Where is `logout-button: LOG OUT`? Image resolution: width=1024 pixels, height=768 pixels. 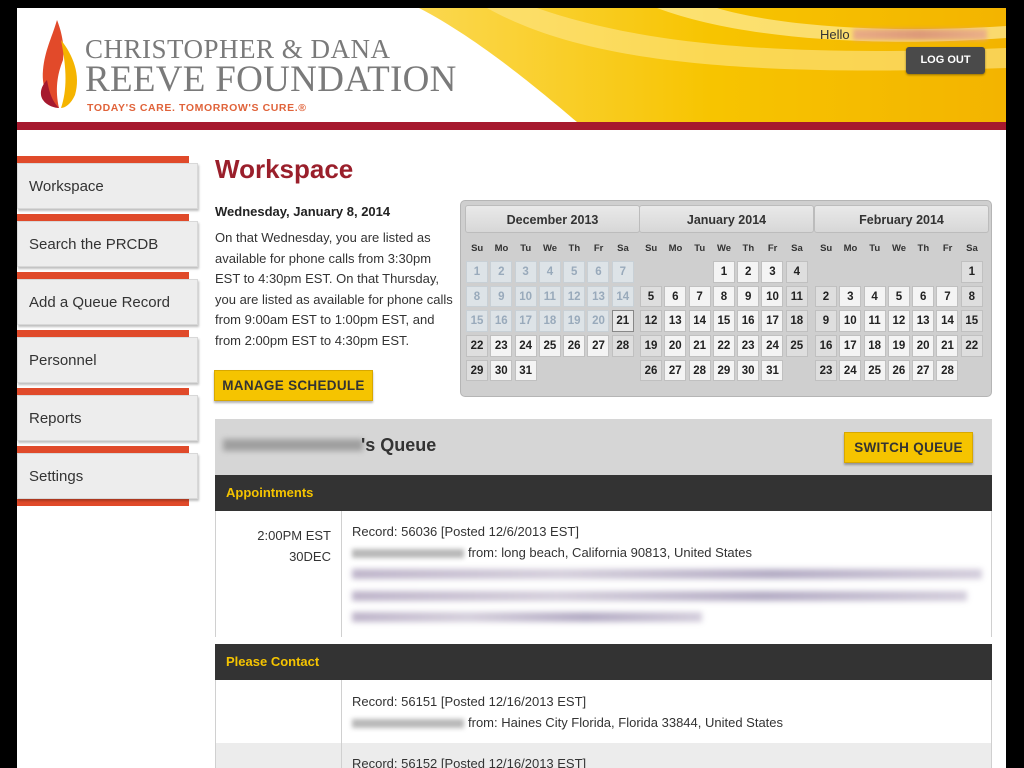 logout-button: LOG OUT is located at coordinates (945, 60).